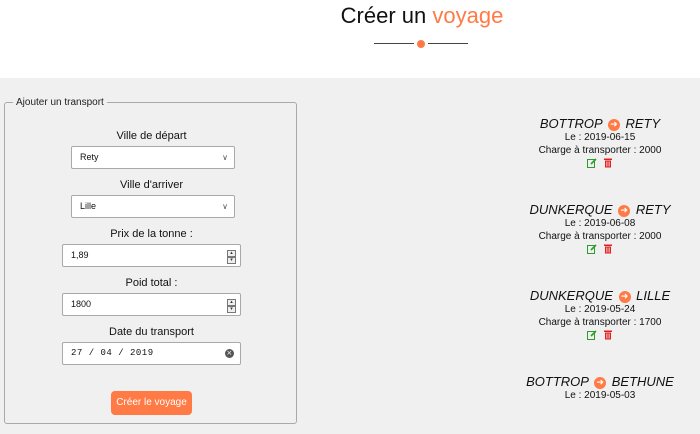  I want to click on trip-date: Le : 2019-05-03, so click(600, 395).